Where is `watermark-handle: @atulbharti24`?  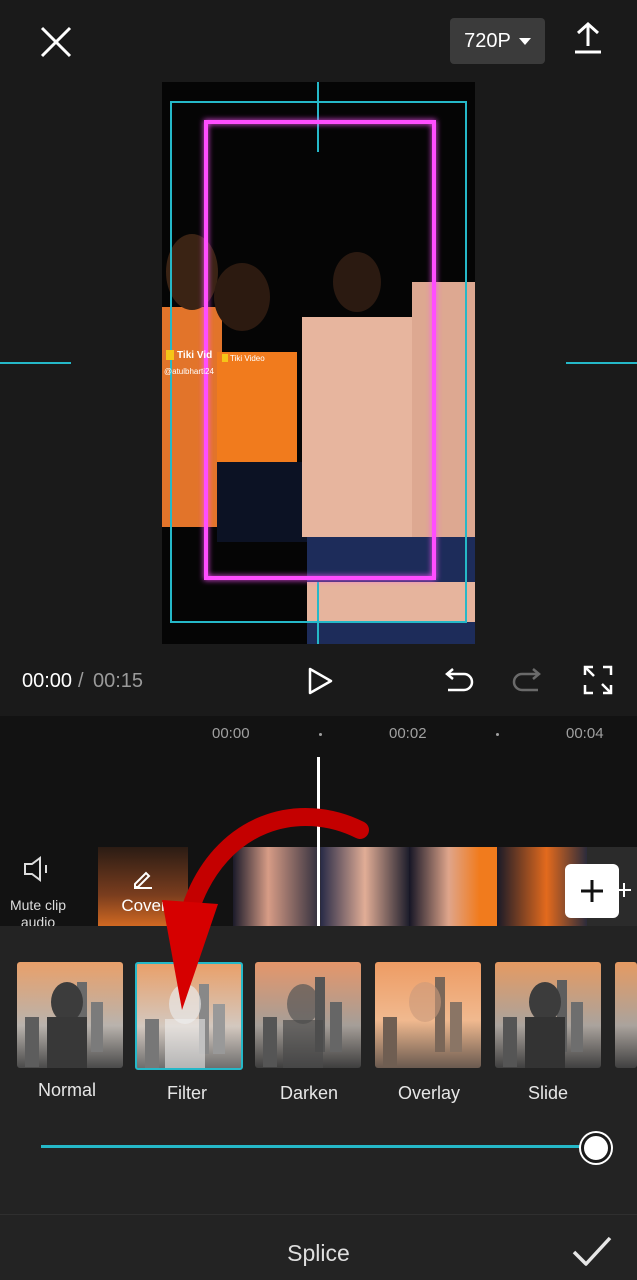 watermark-handle: @atulbharti24 is located at coordinates (189, 371).